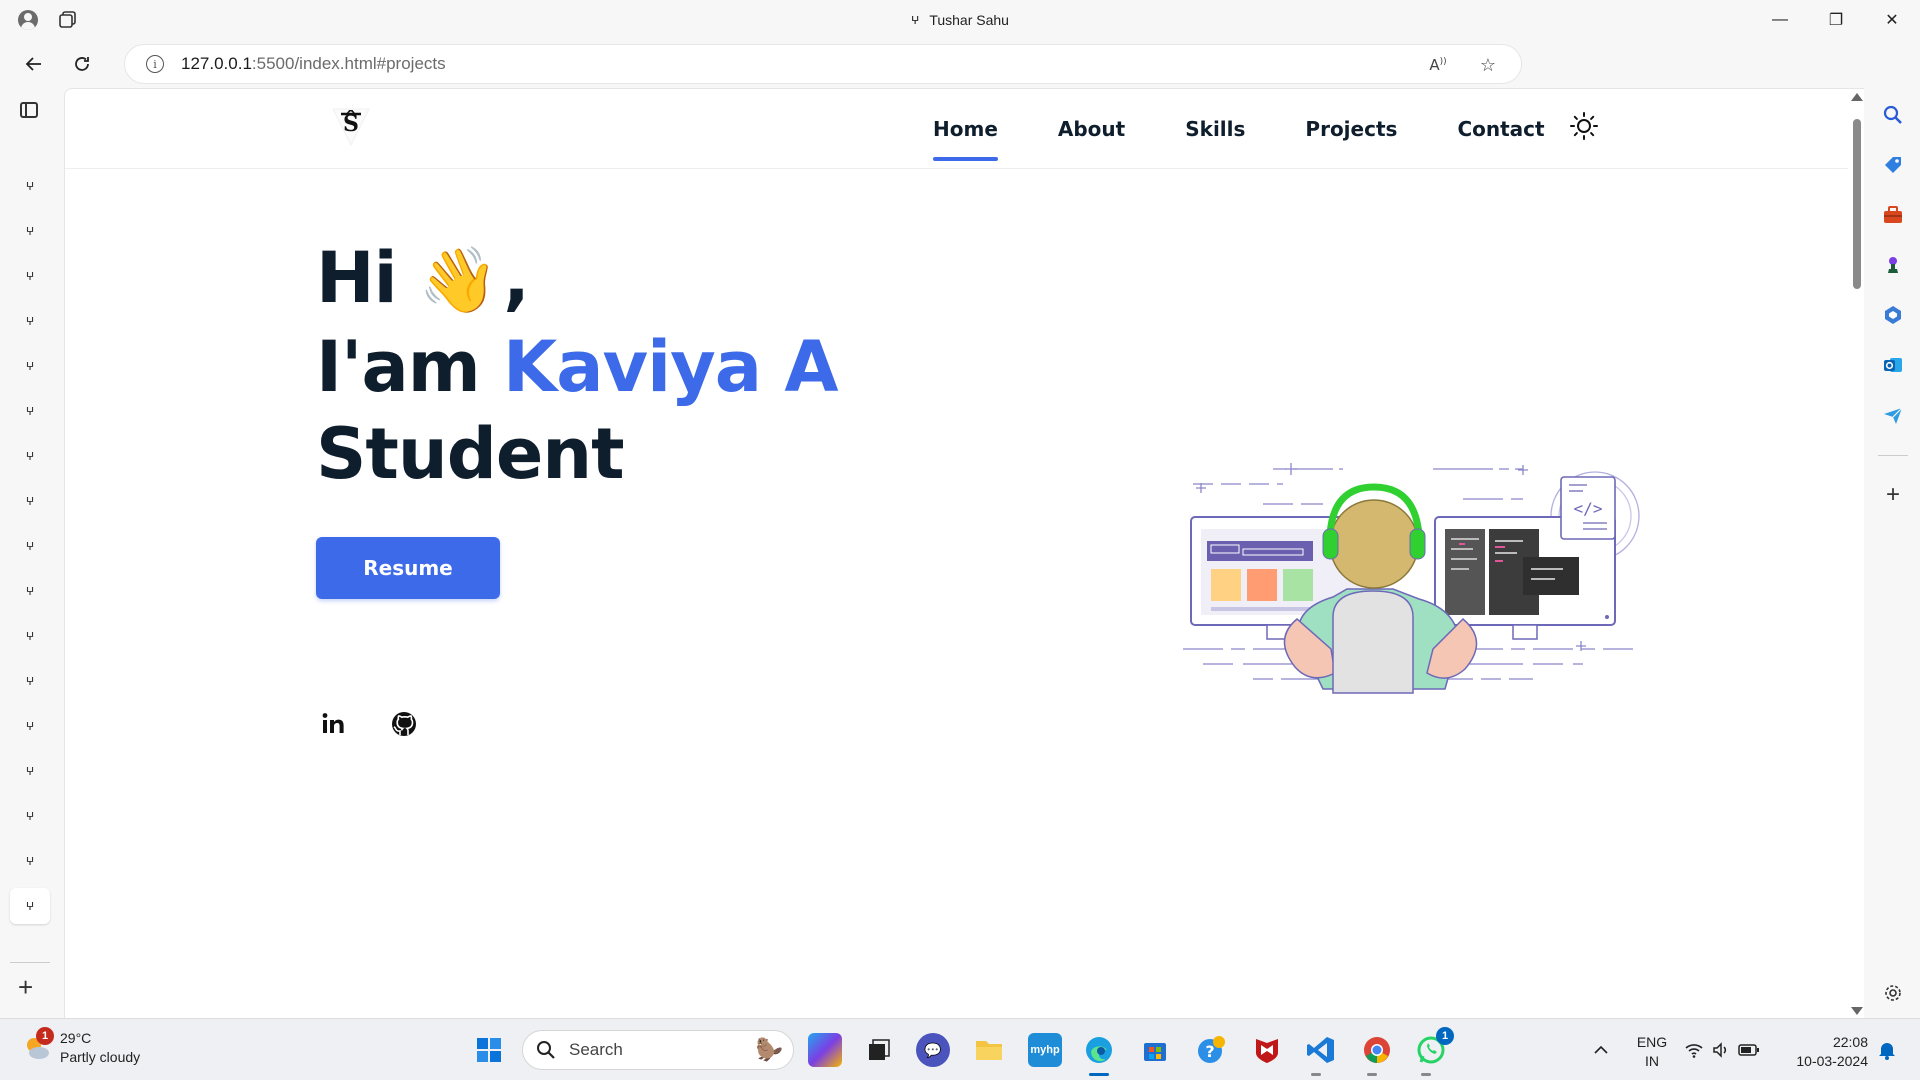 This screenshot has height=1080, width=1920. Describe the element at coordinates (1892, 20) in the screenshot. I see `close-button: ✕` at that location.